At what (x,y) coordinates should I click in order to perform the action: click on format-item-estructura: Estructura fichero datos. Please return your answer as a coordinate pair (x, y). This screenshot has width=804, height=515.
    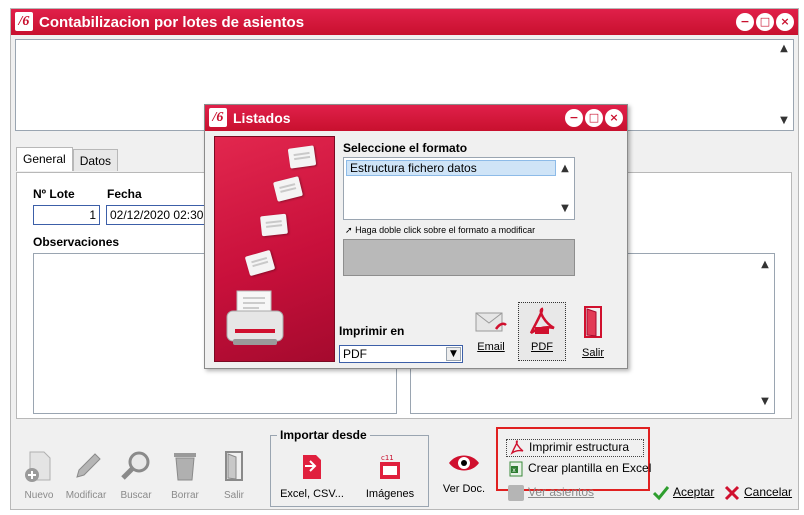
    Looking at the image, I should click on (451, 168).